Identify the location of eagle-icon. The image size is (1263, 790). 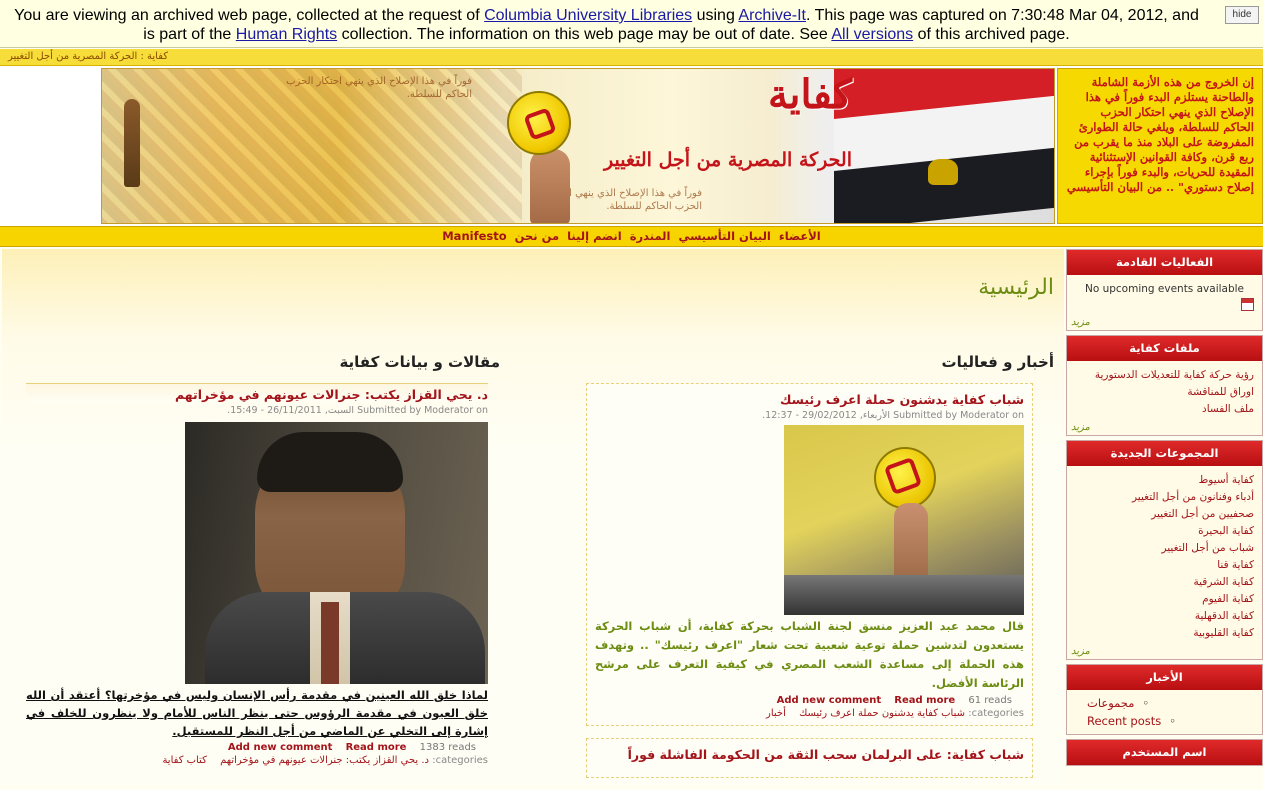
(943, 172).